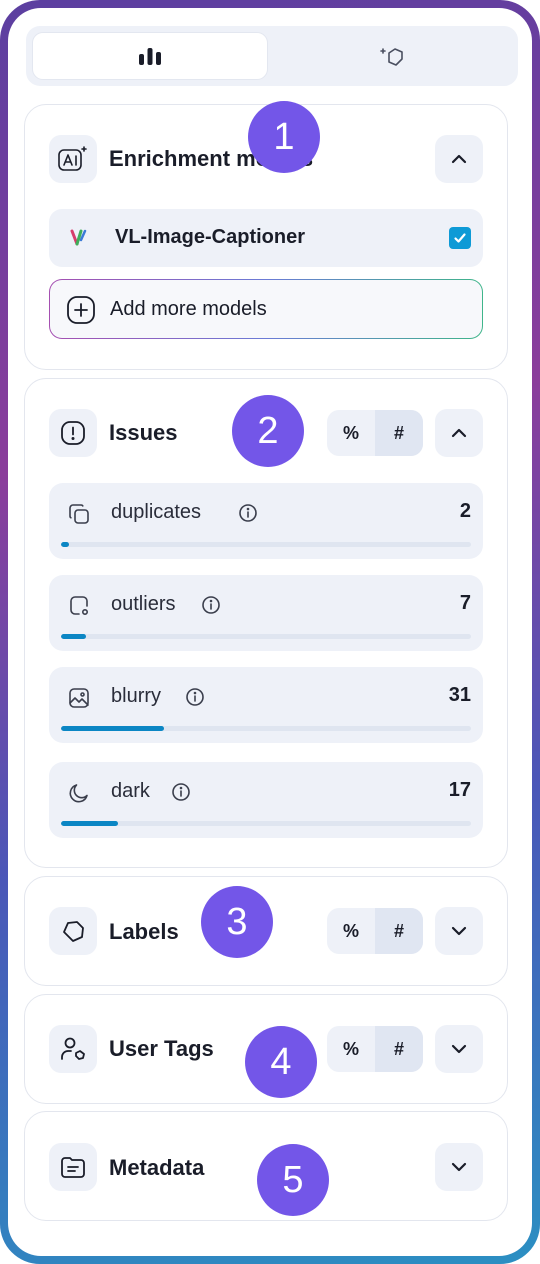  I want to click on expand-labels-button, so click(459, 931).